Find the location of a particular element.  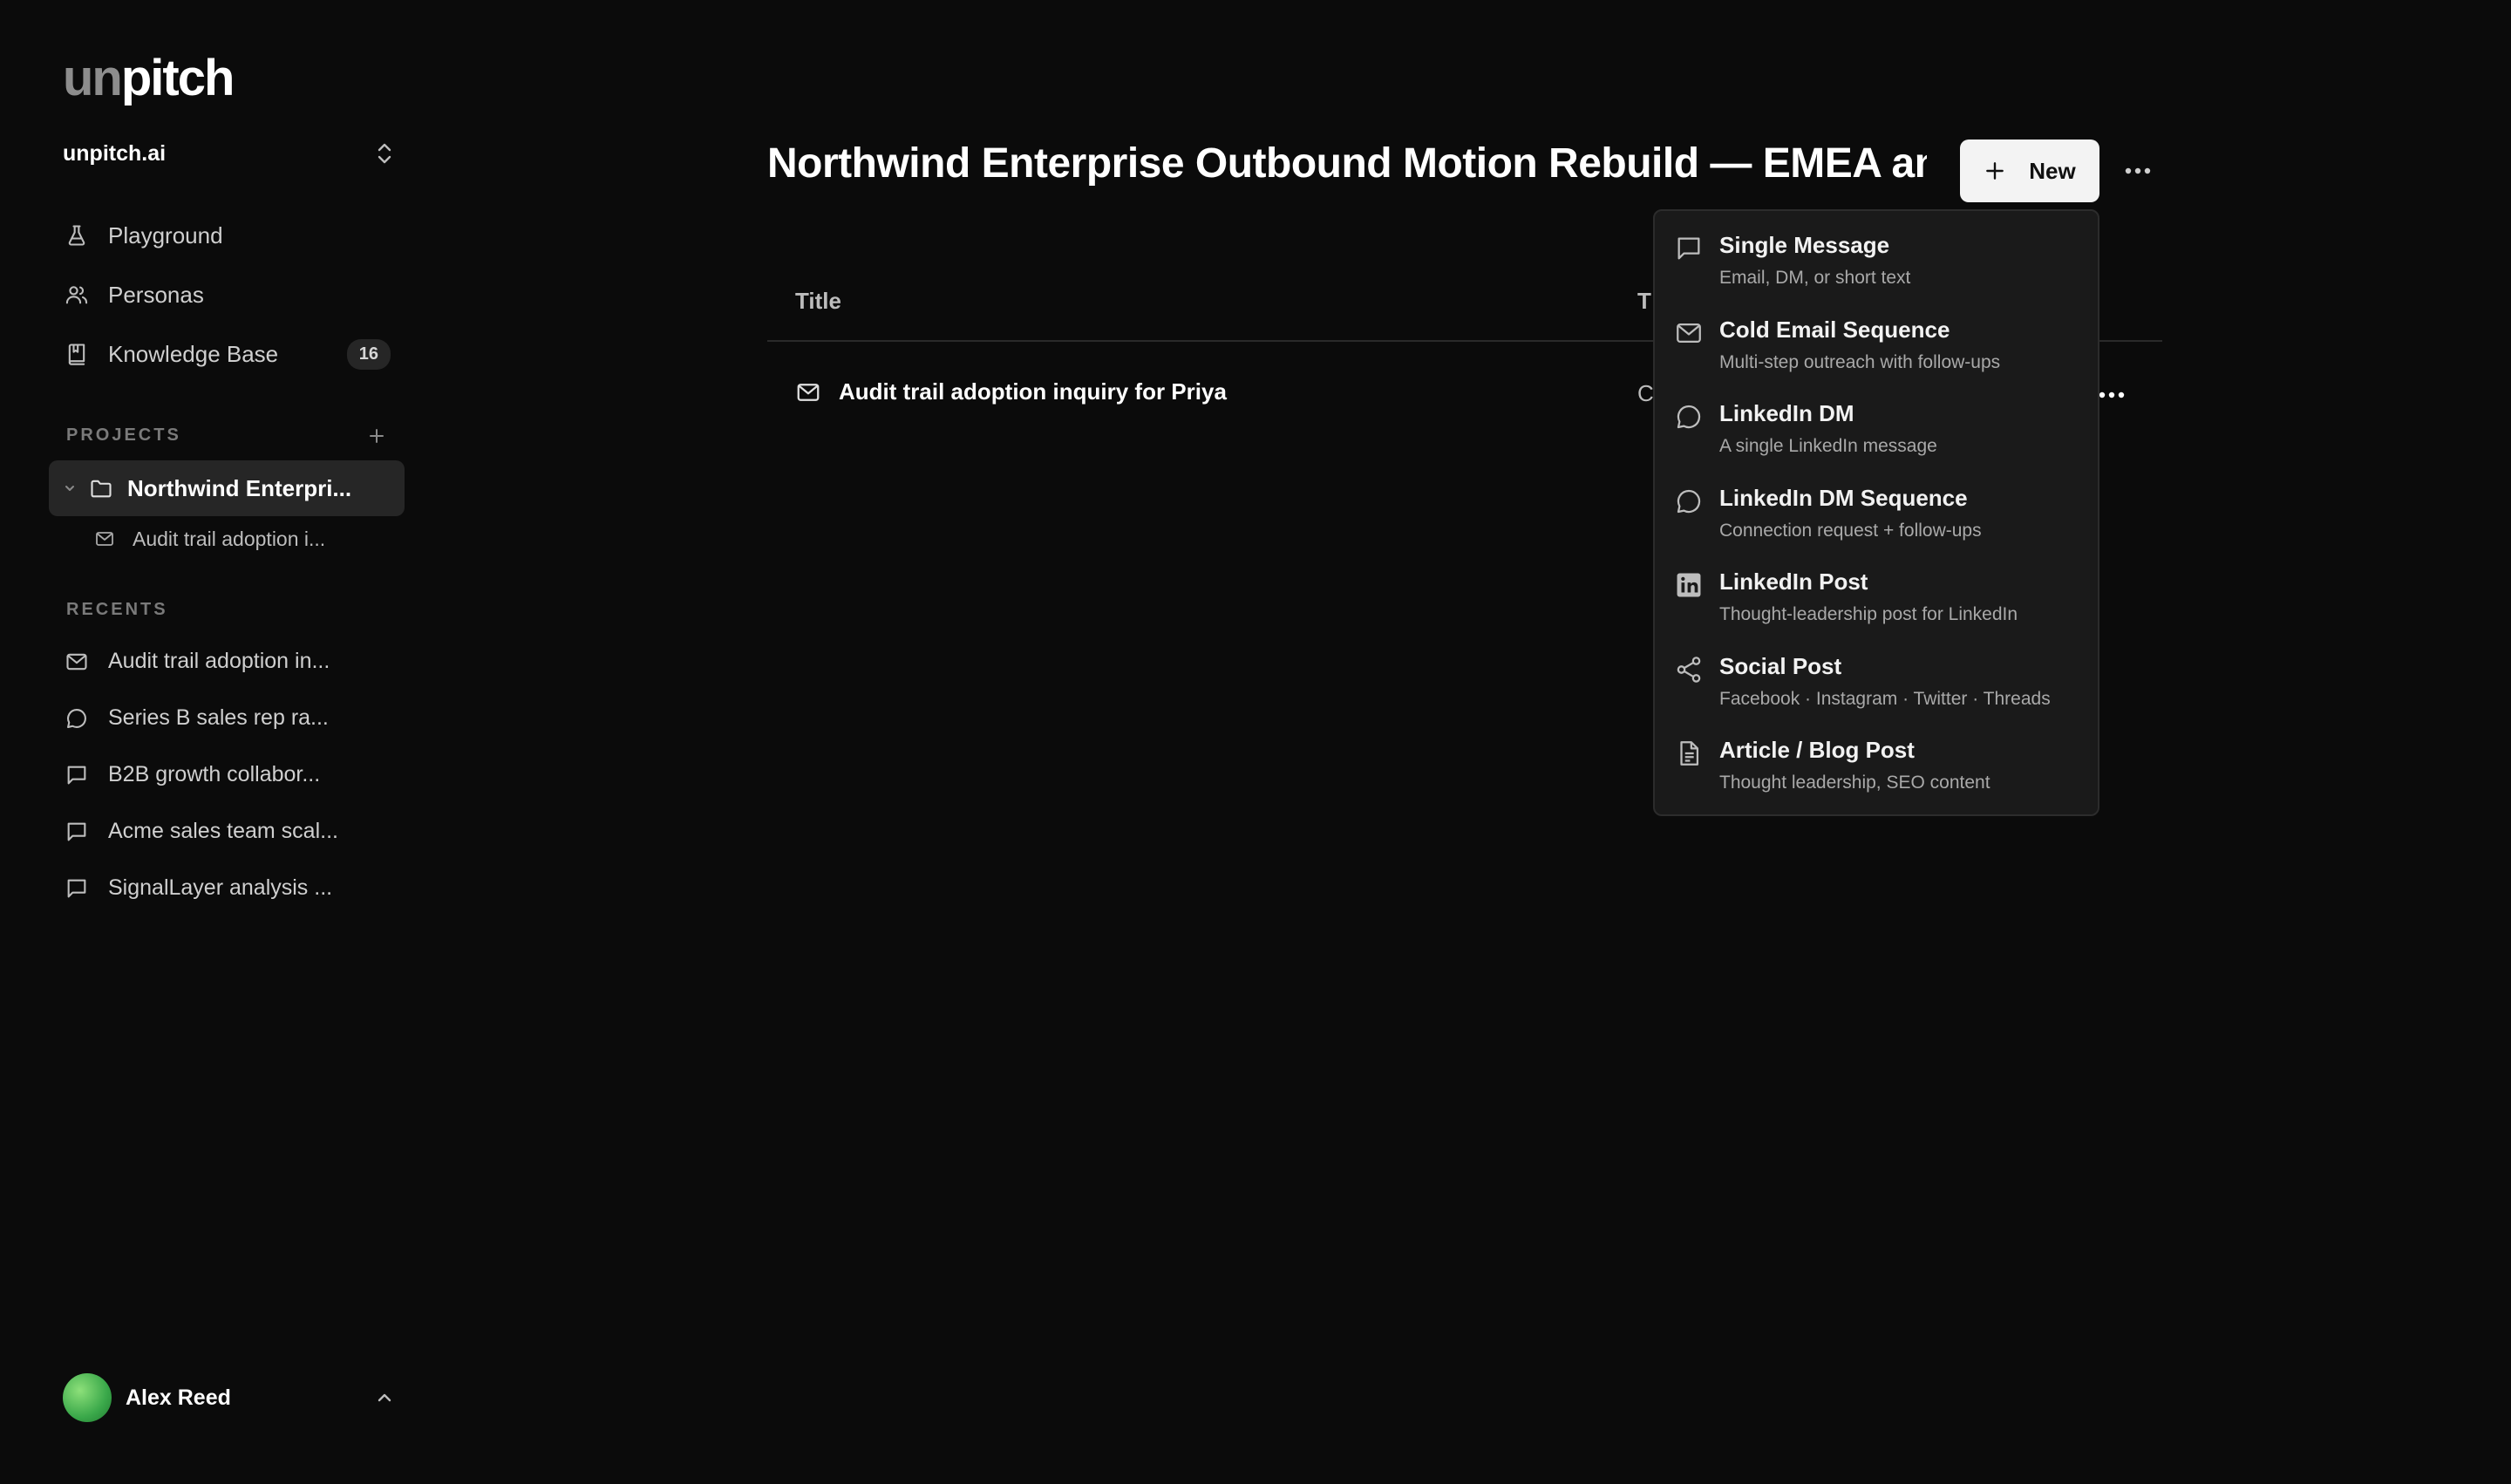

share-icon is located at coordinates (1689, 669).